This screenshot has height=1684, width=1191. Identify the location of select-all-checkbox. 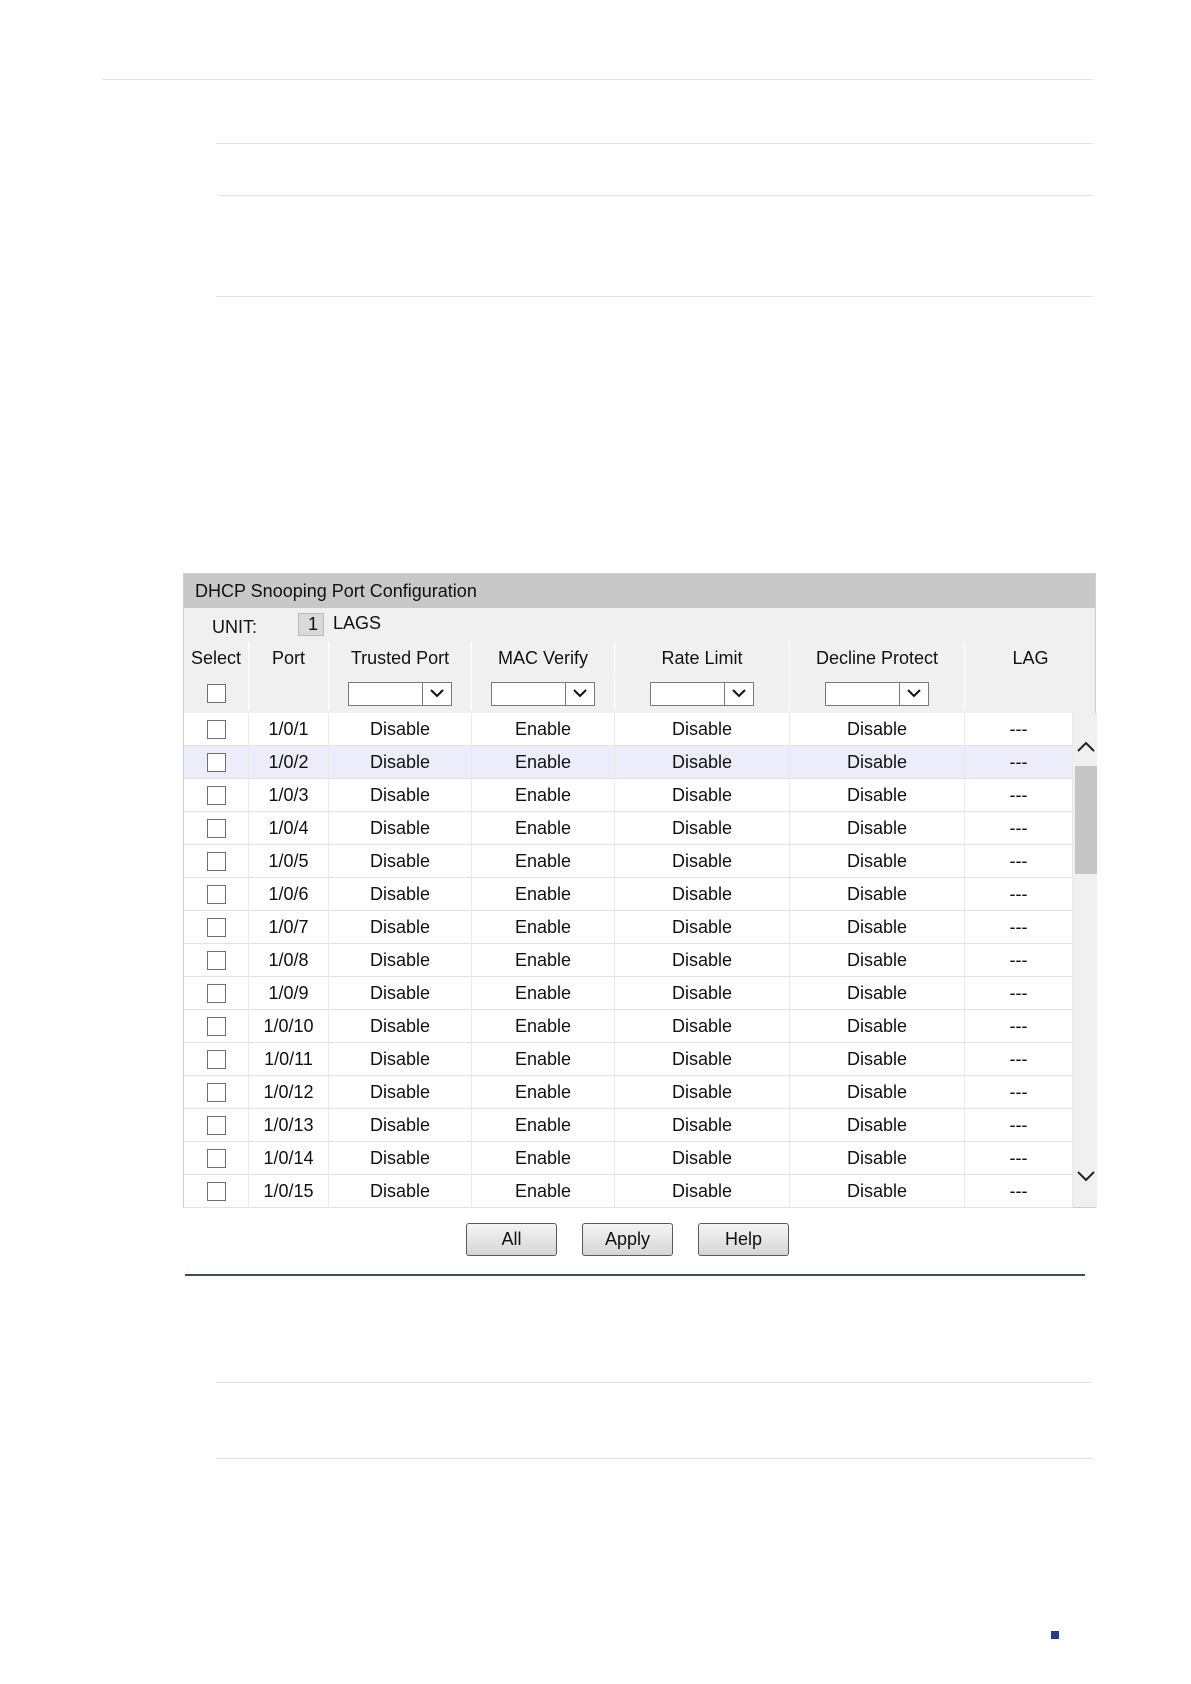
(216, 693).